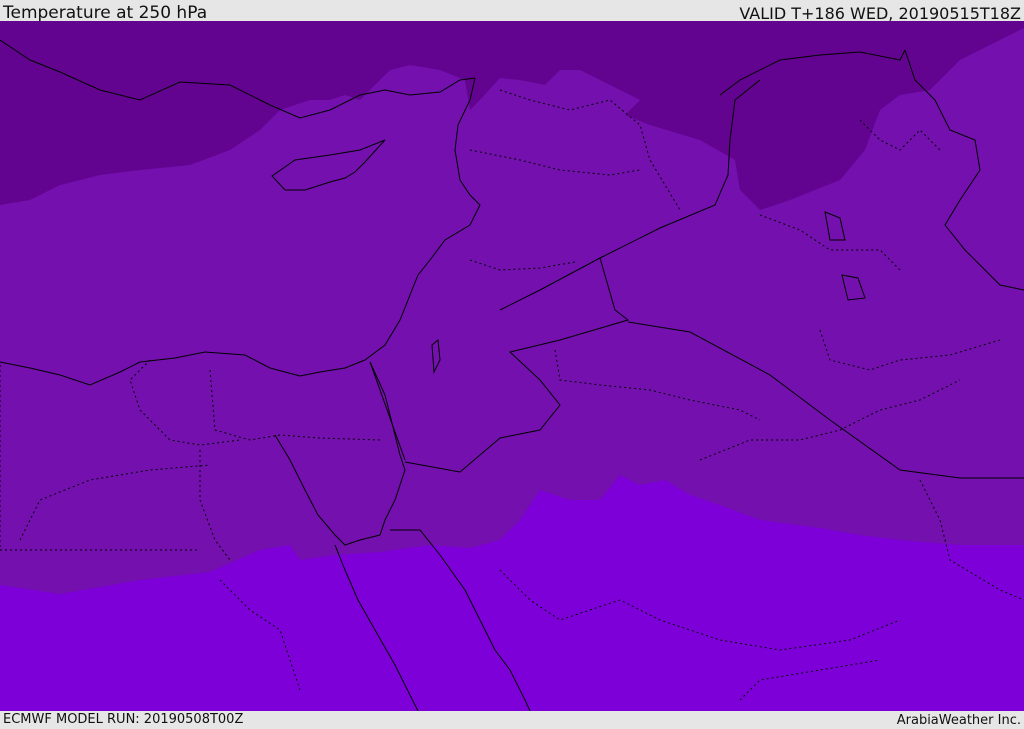  I want to click on model-run: ECMWF MODEL RUN: 20190508T00Z, so click(123, 719).